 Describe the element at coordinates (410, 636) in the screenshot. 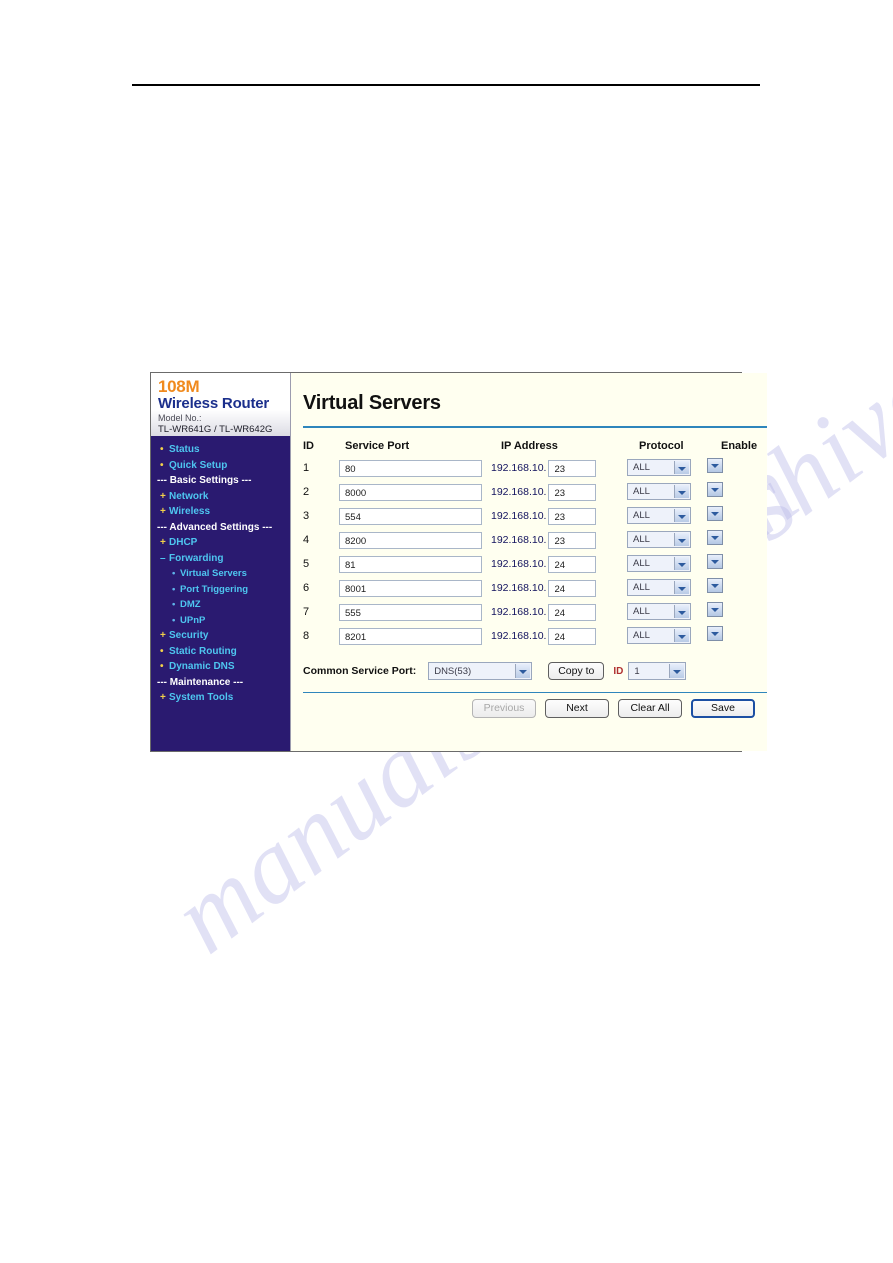

I see `service-port-input: 8201` at that location.